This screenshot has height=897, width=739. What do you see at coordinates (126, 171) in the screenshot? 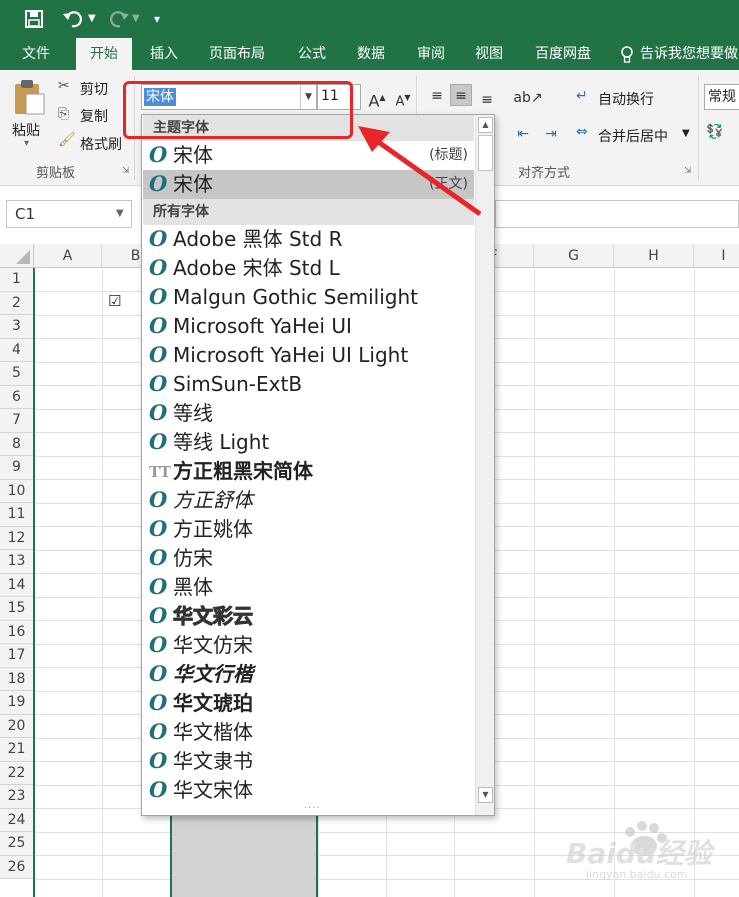
I see `clipboard-launcher-icon: ⇲` at bounding box center [126, 171].